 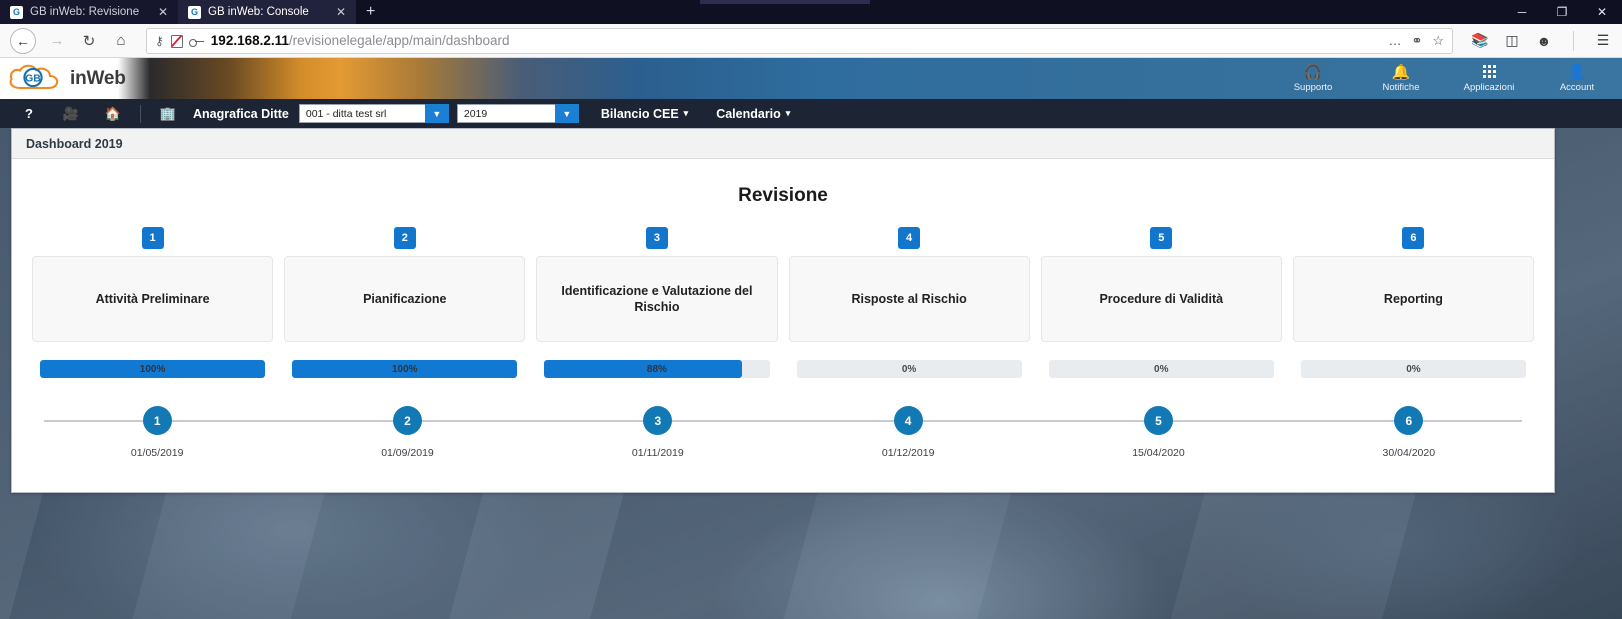 I want to click on menu-calendario: Calendario ▾, so click(x=753, y=114).